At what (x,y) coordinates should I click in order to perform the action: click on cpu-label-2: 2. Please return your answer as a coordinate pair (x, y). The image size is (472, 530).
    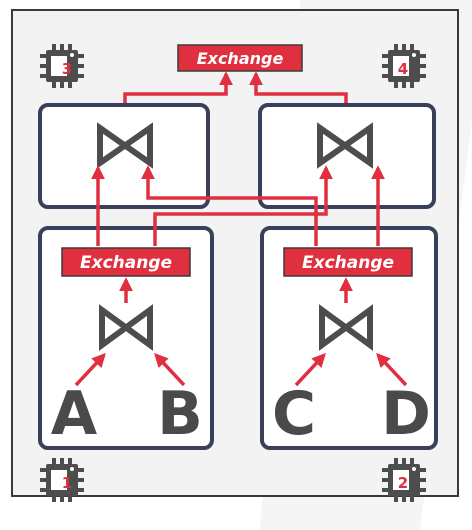
    Looking at the image, I should click on (403, 483).